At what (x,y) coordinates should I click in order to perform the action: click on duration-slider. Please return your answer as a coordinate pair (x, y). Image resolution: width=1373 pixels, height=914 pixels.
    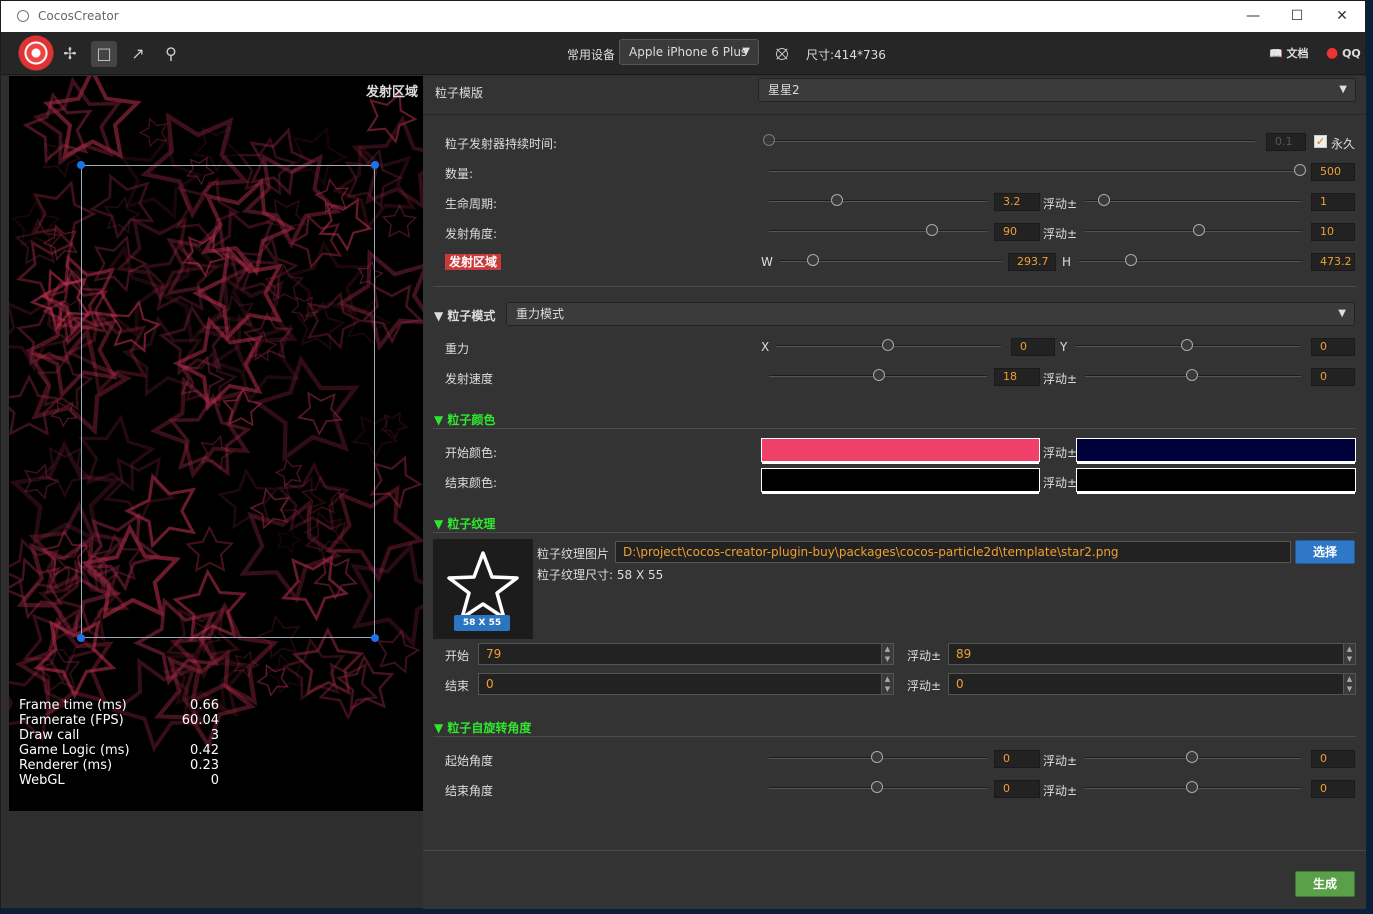
    Looking at the image, I should click on (1012, 141).